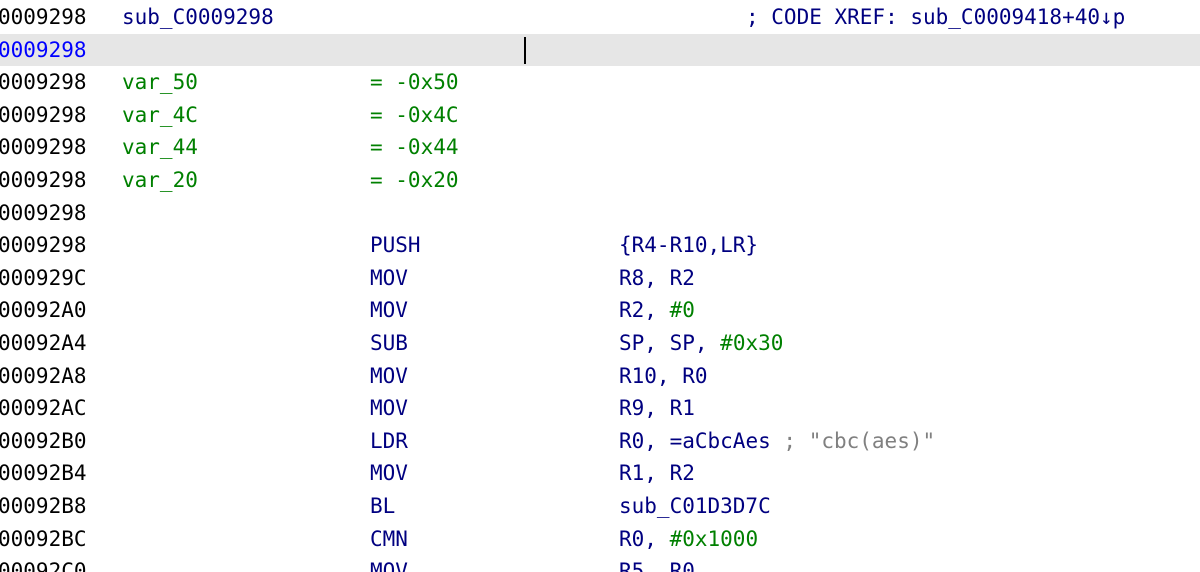 Image resolution: width=1200 pixels, height=572 pixels. I want to click on address: 00092A4, so click(43, 343).